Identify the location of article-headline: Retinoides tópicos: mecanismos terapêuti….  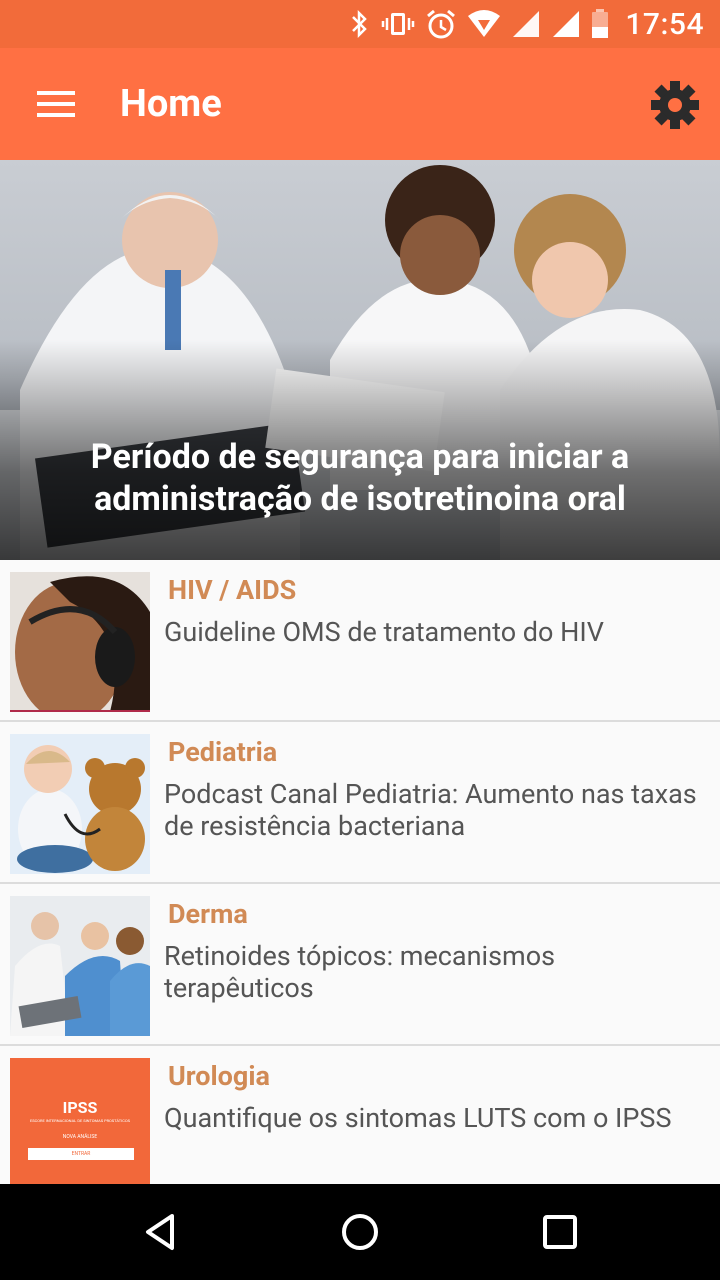
(360, 972).